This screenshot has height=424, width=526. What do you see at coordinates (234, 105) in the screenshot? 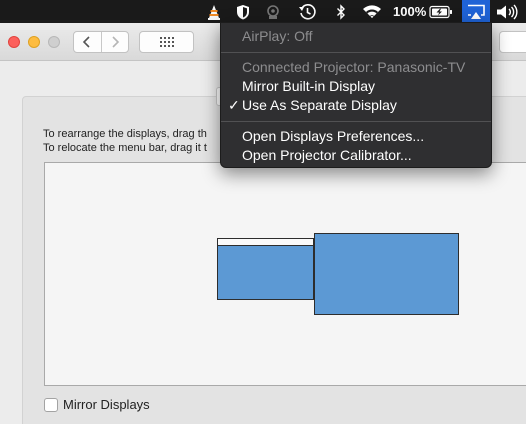
I see `checkmark-icon: ✓` at bounding box center [234, 105].